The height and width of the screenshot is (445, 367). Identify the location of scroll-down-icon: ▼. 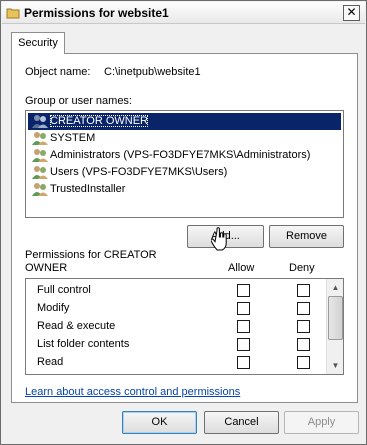
(335, 365).